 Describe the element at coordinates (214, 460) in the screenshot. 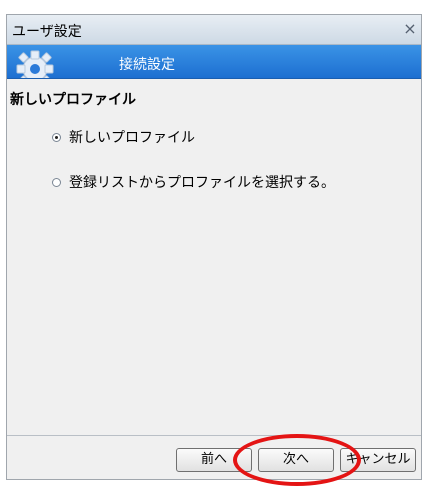

I see `prev-button: 前へ` at that location.